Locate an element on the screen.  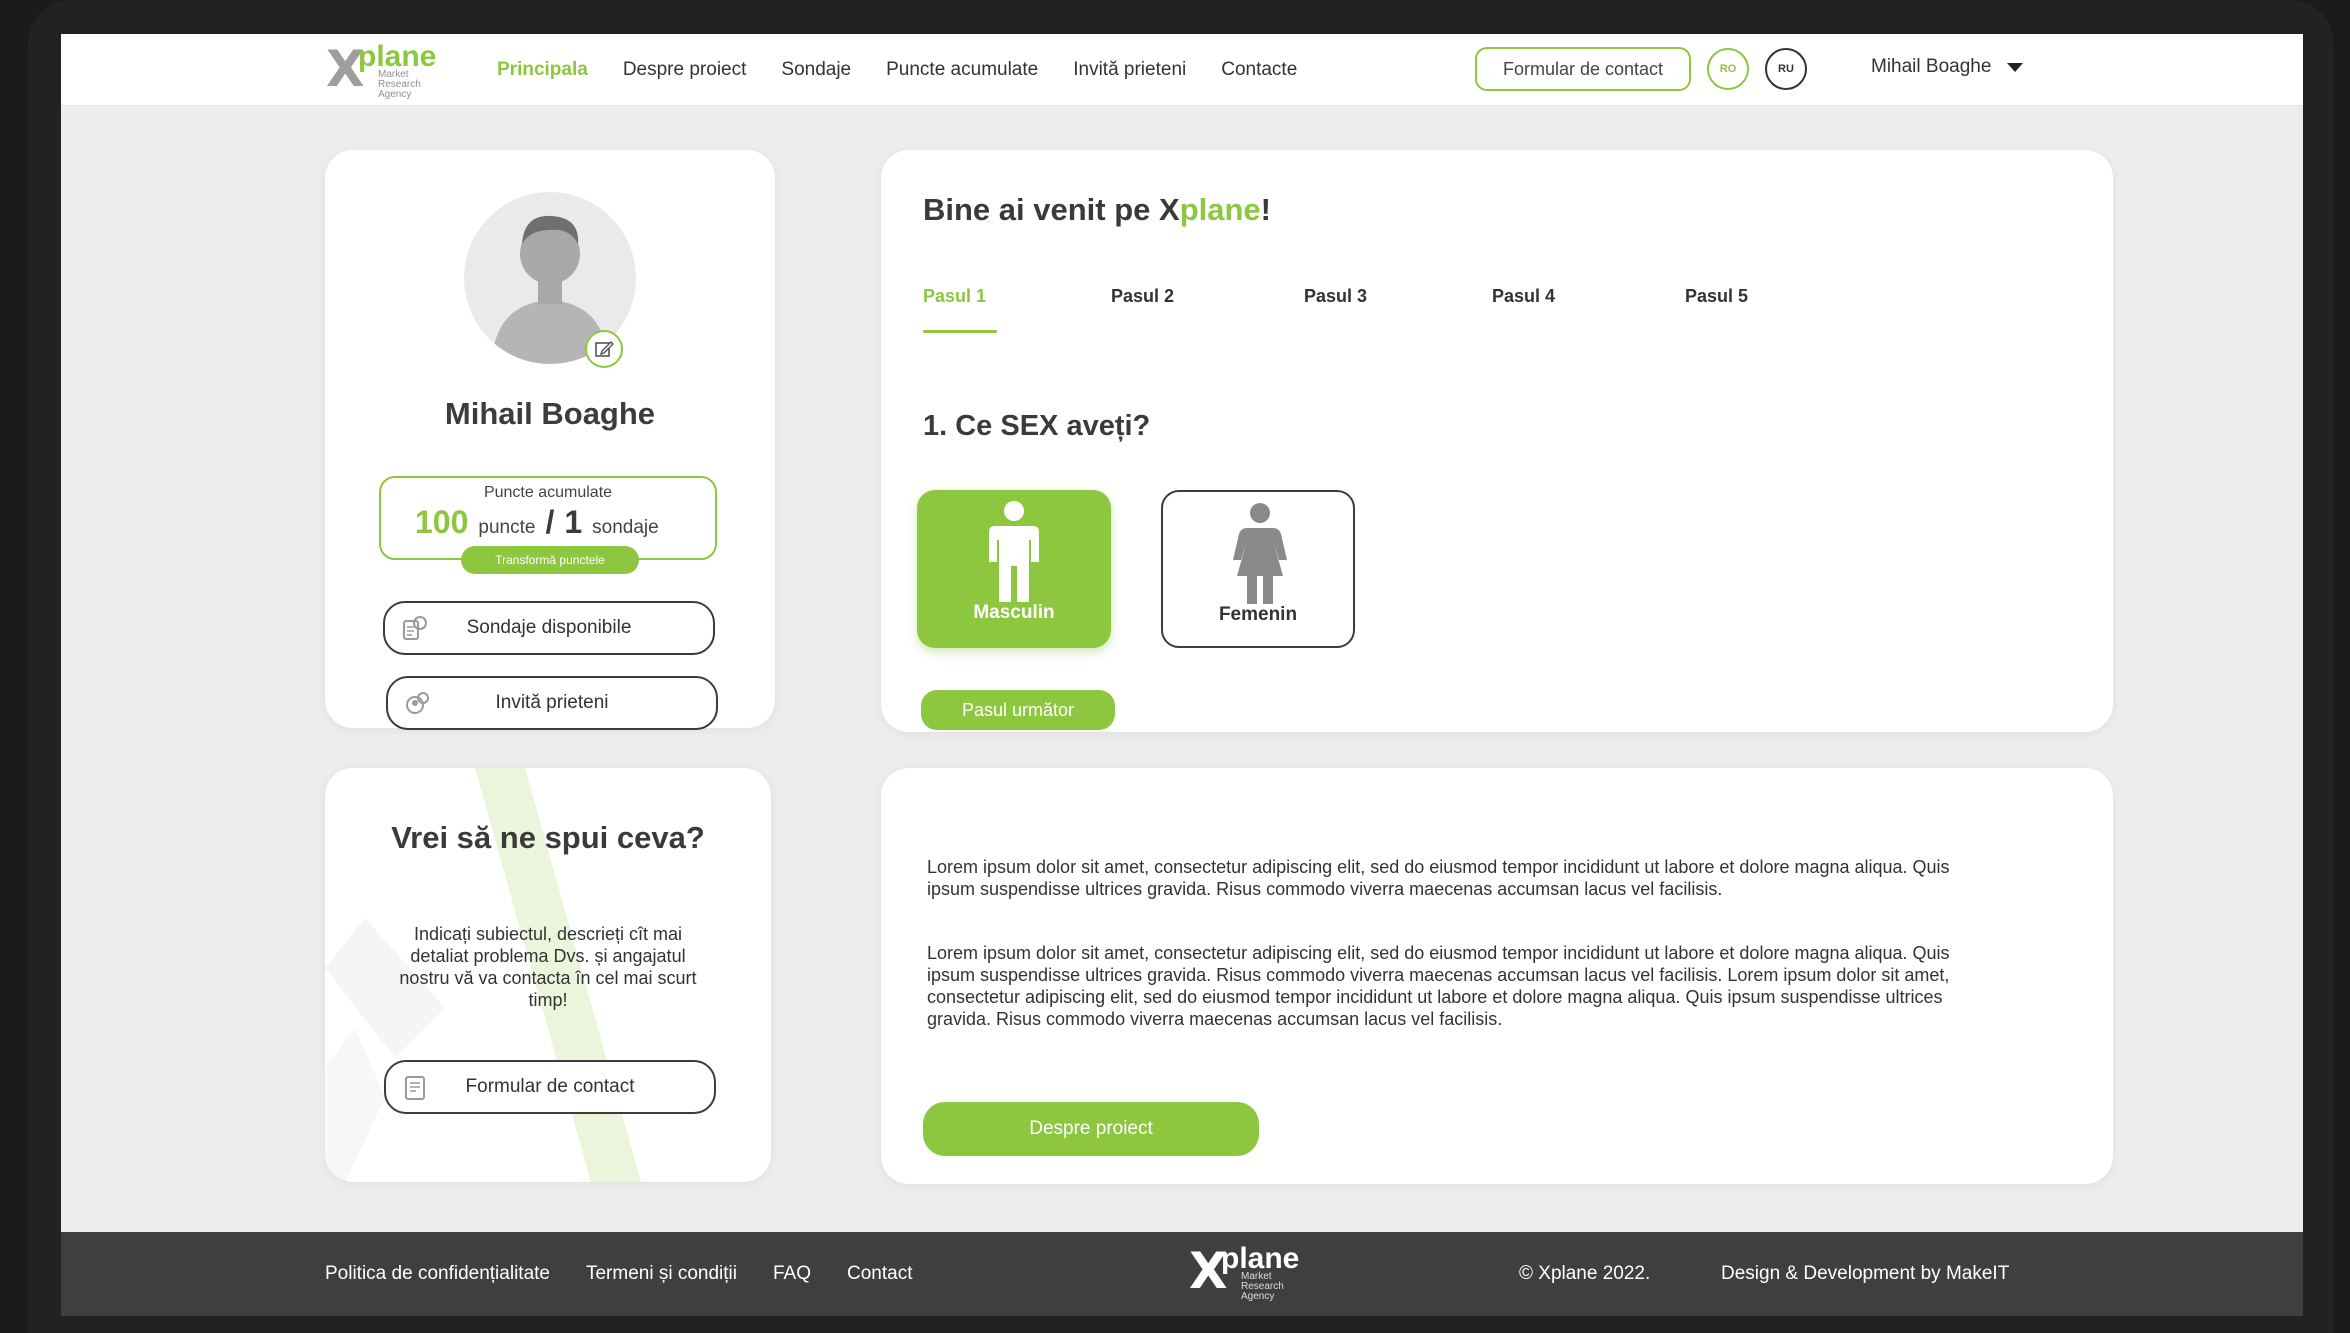
logo-tagline: Market Research Agency is located at coordinates (399, 84).